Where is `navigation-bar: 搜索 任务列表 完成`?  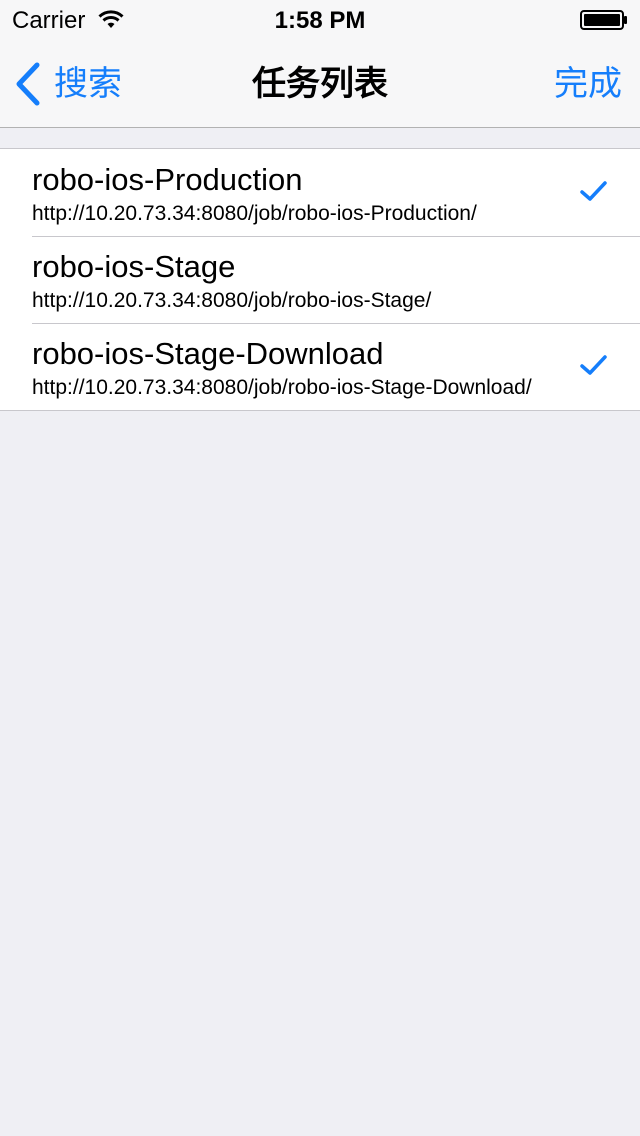
navigation-bar: 搜索 任务列表 完成 is located at coordinates (320, 84).